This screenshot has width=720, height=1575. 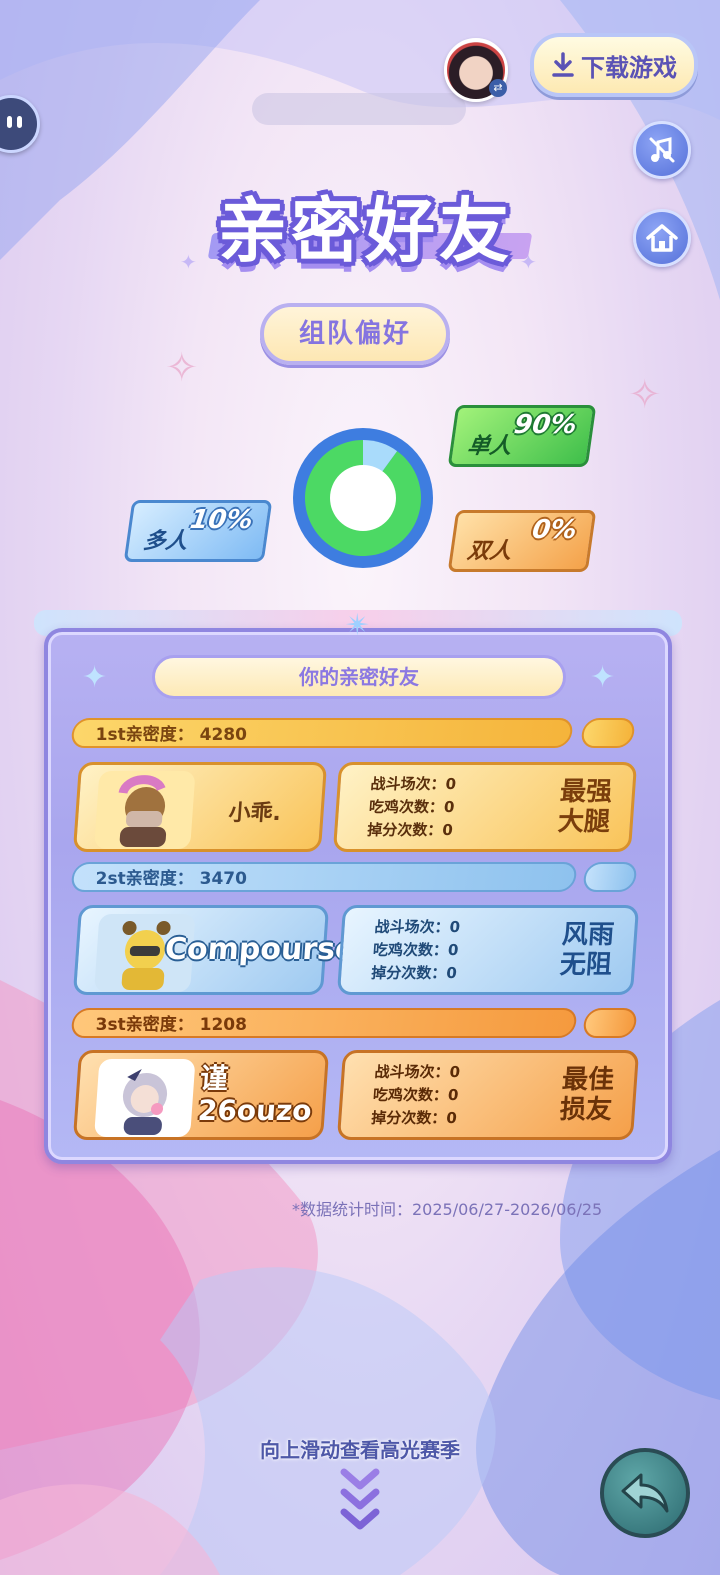 I want to click on solo-label: 单人, so click(x=489, y=446).